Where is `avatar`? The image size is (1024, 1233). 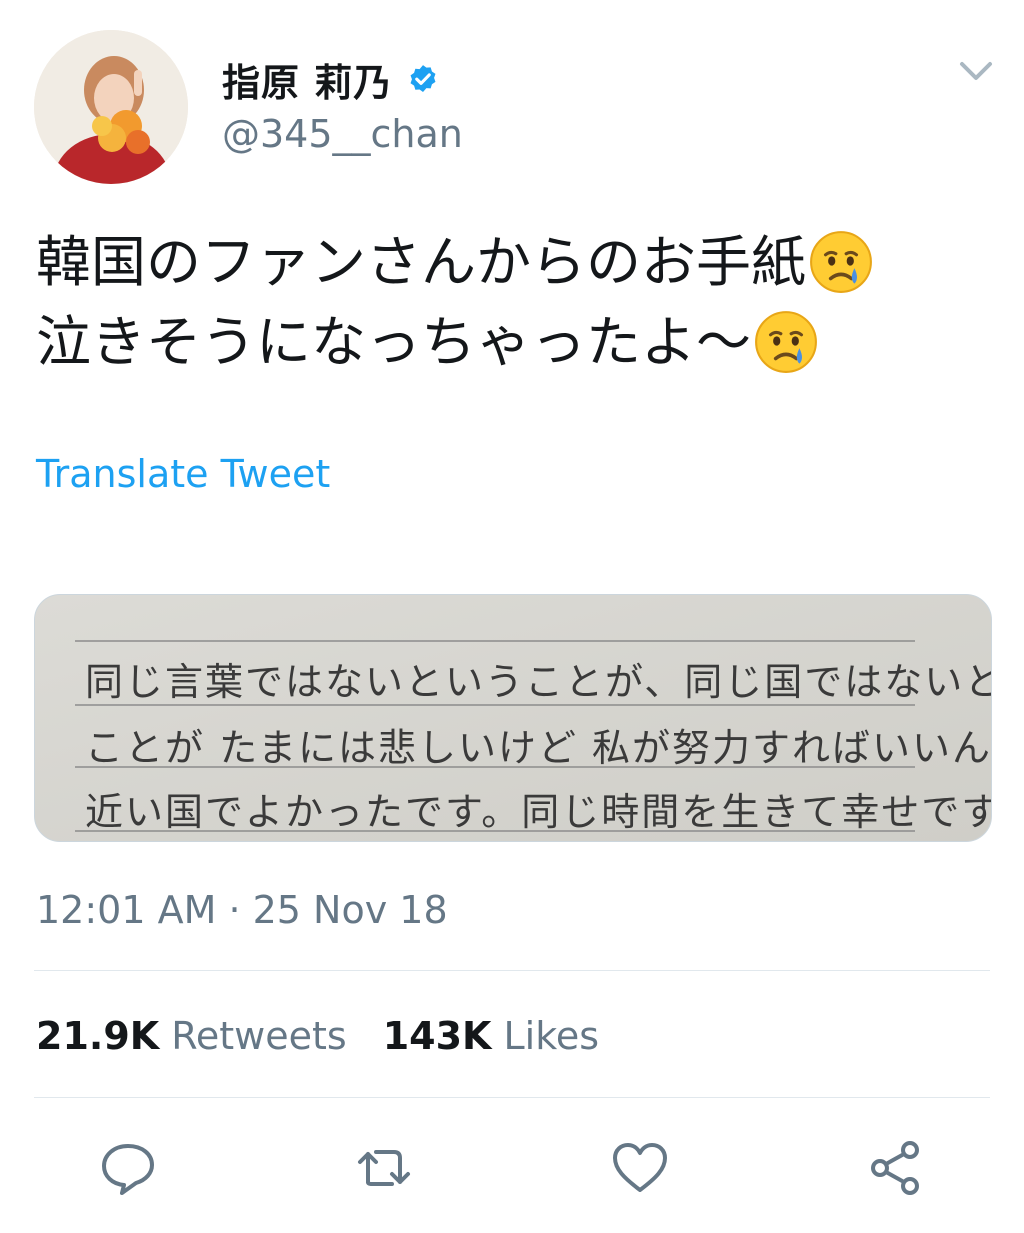 avatar is located at coordinates (111, 107).